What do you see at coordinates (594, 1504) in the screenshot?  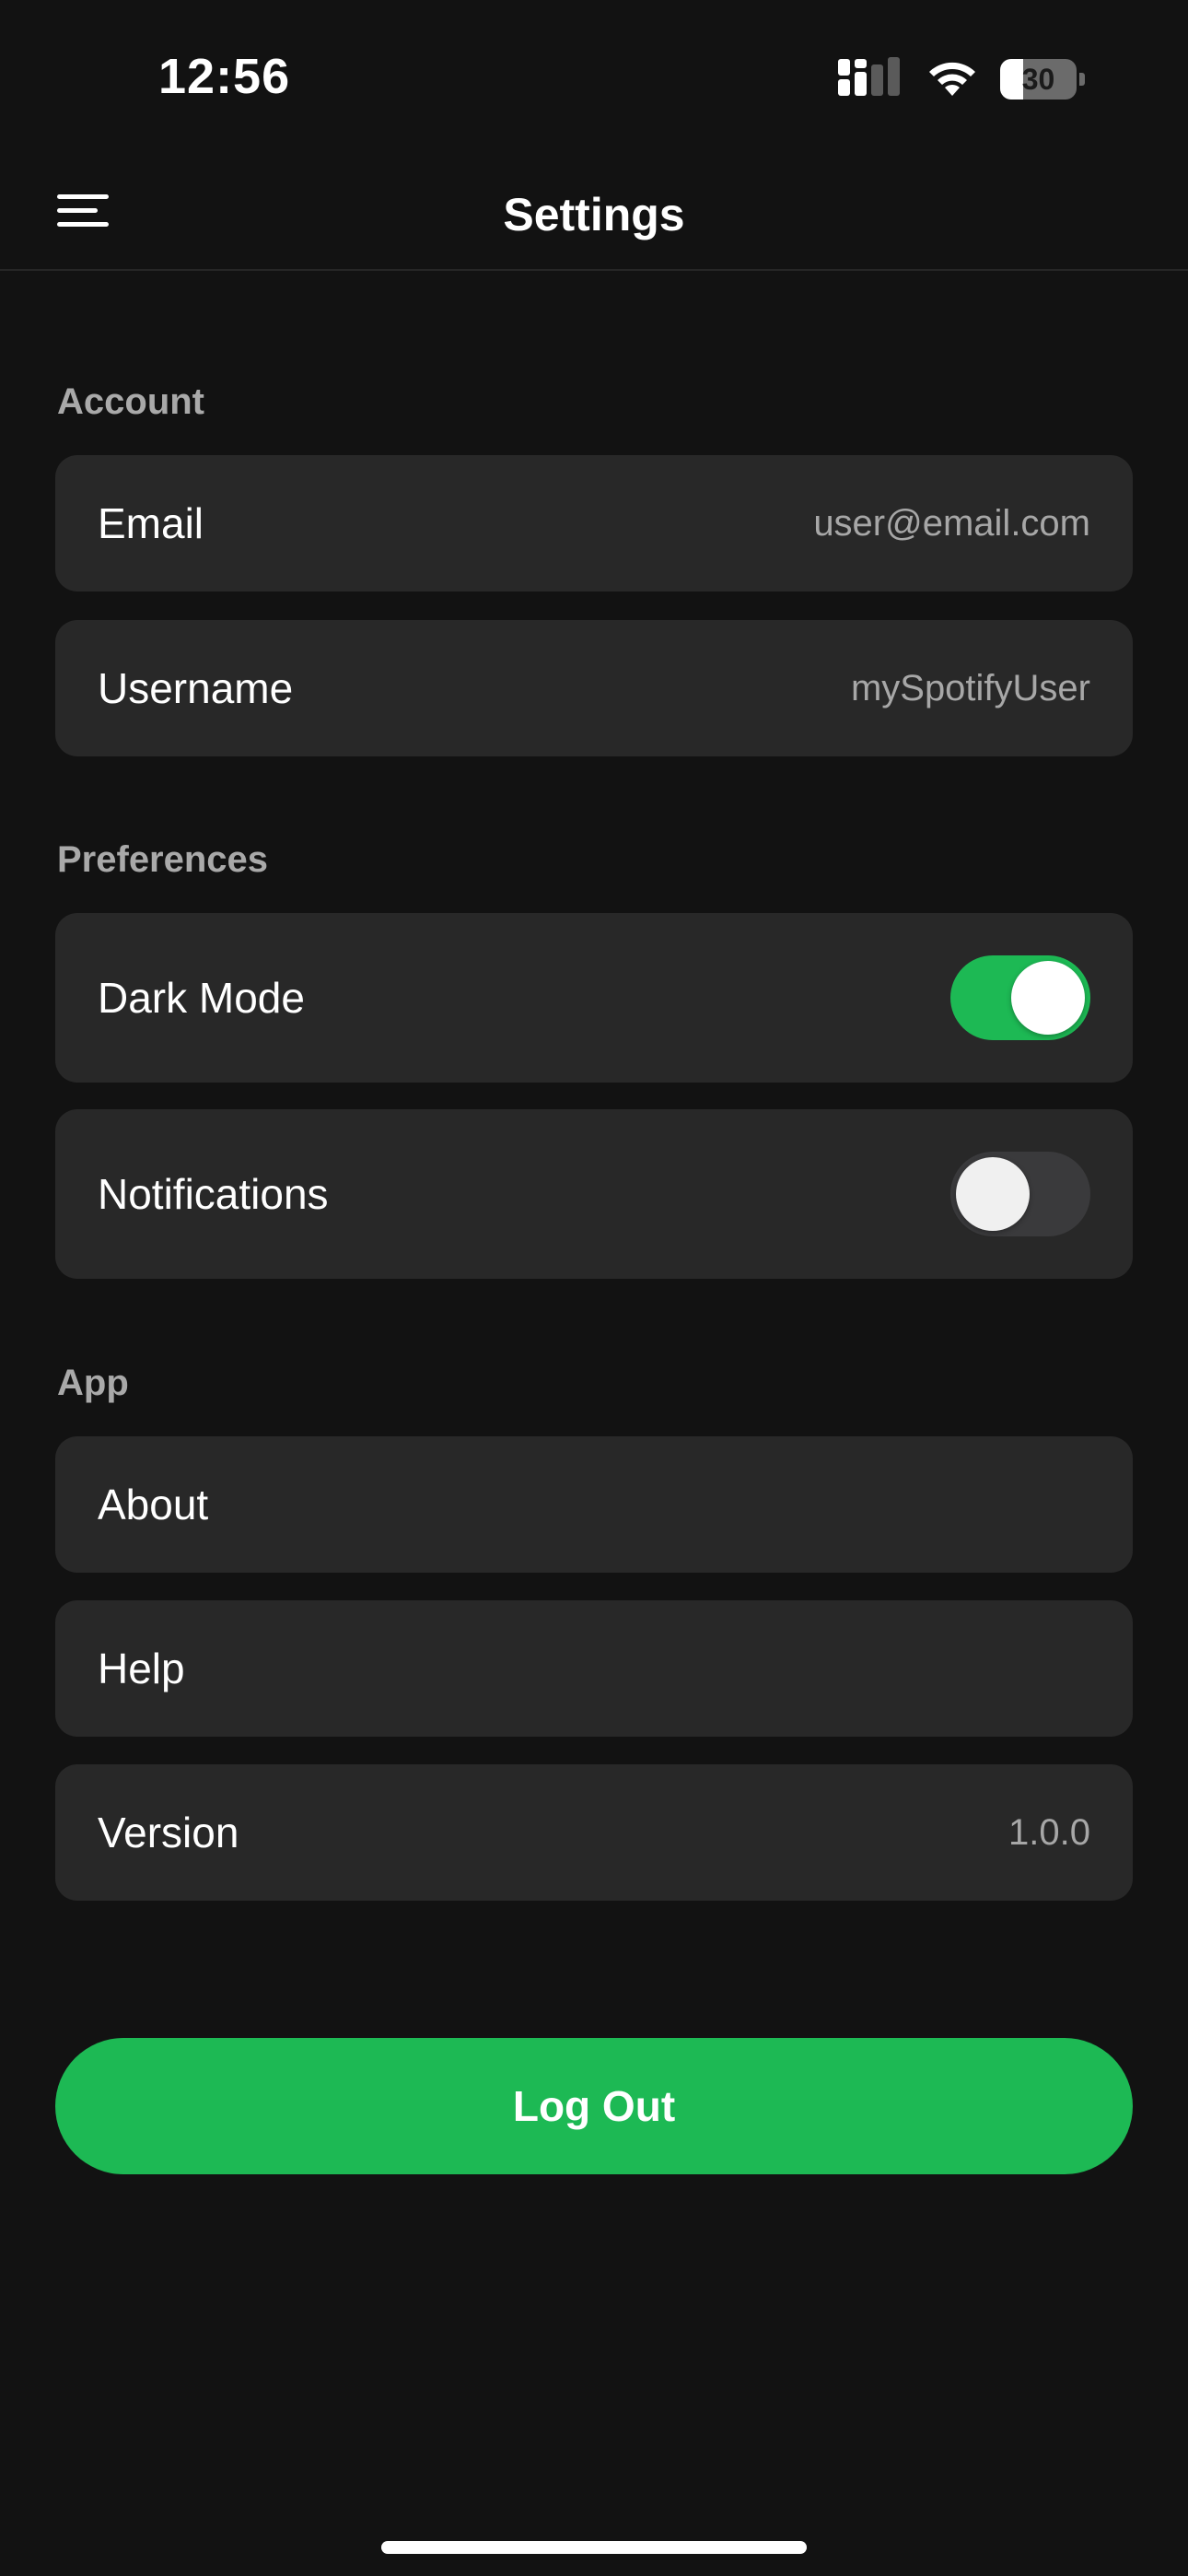 I see `about-row: About` at bounding box center [594, 1504].